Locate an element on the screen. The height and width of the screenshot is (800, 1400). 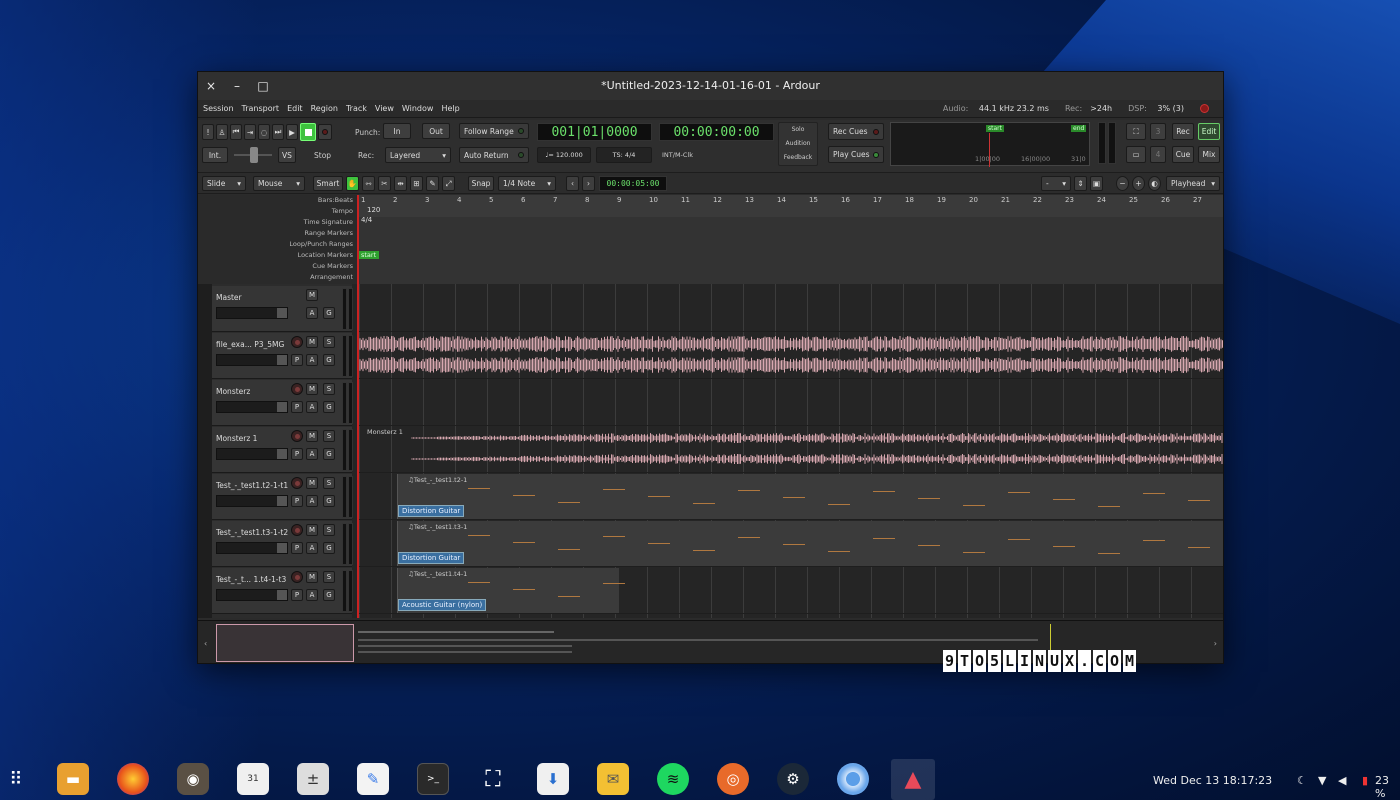
gimp-icon: ◉ is located at coordinates (193, 779).